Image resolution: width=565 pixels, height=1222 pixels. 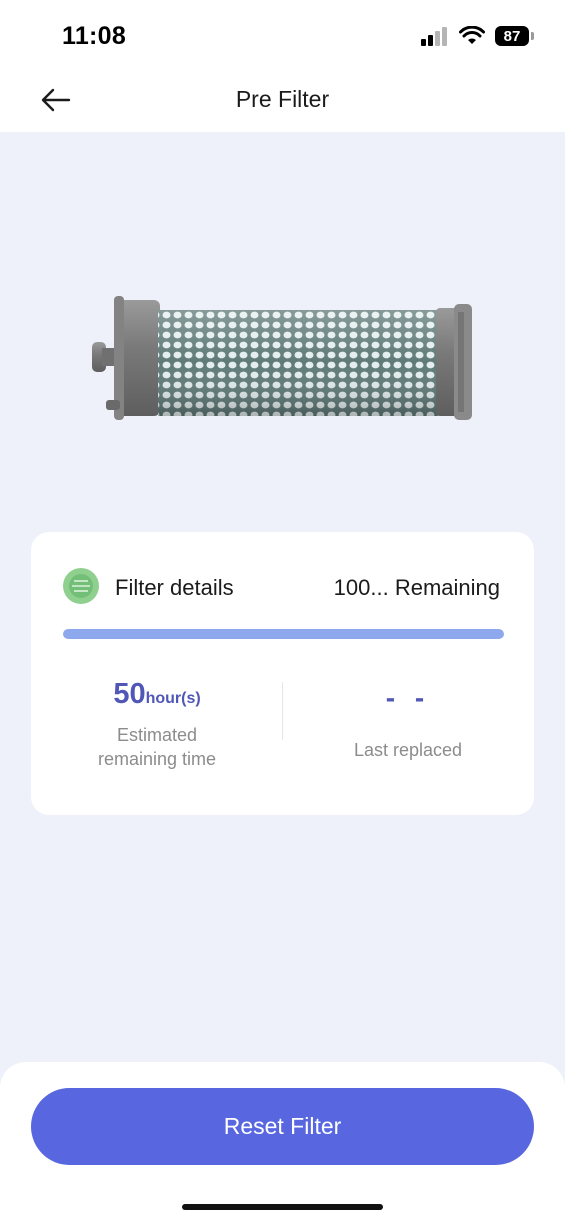 I want to click on estimated-value: 50, so click(x=129, y=694).